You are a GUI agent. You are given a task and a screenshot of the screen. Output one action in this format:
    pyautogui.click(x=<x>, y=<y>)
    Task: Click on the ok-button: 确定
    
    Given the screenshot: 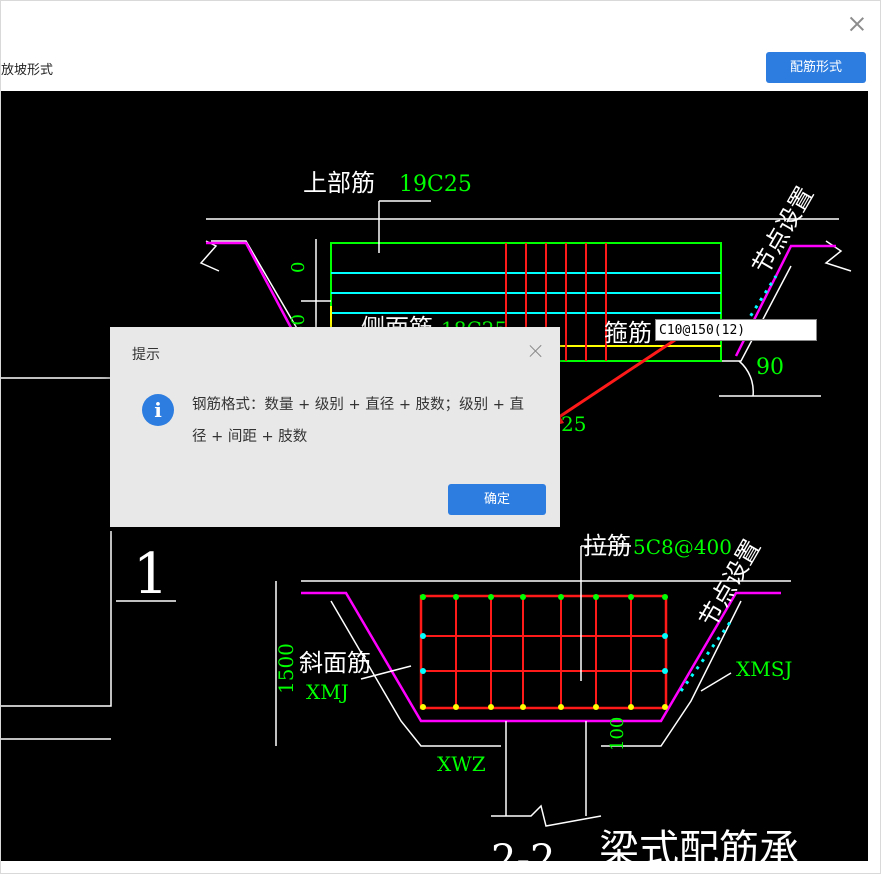 What is the action you would take?
    pyautogui.click(x=497, y=499)
    